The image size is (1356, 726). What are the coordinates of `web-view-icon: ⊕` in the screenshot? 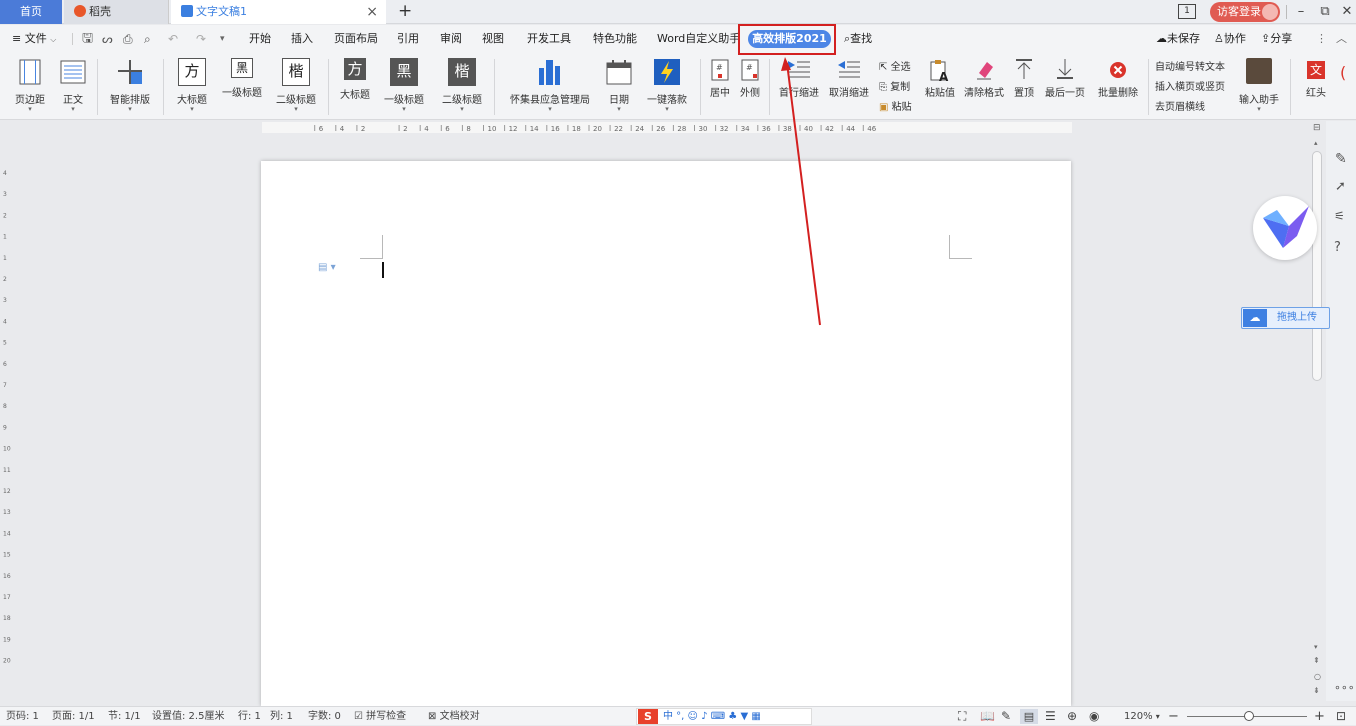 It's located at (1072, 716).